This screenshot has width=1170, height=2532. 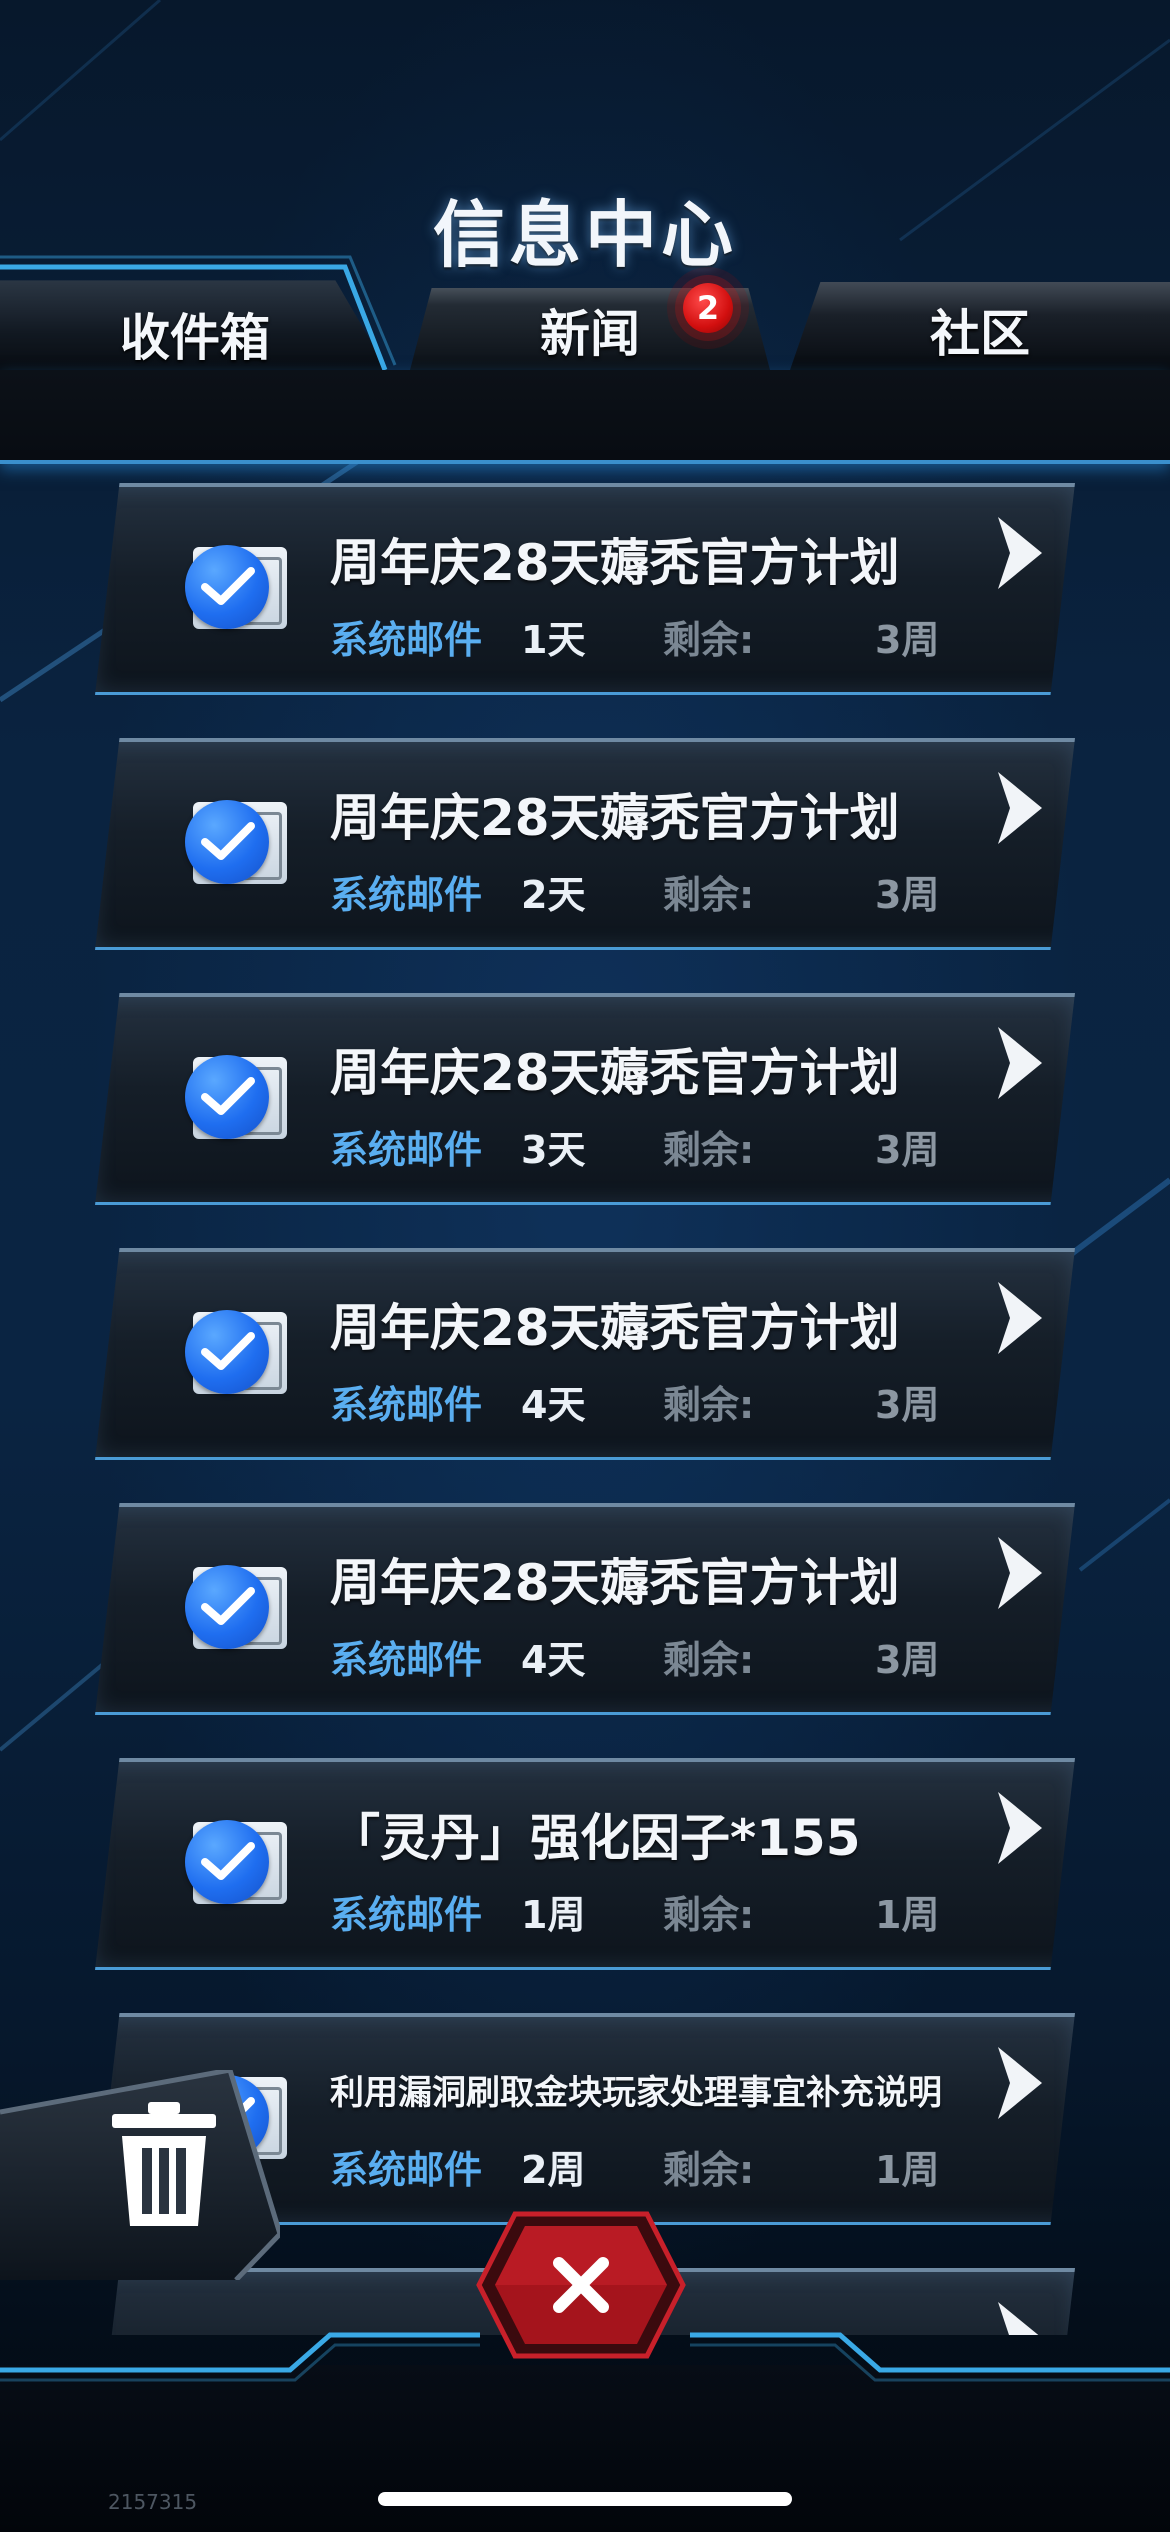 I want to click on mail-age: 1天, so click(x=553, y=640).